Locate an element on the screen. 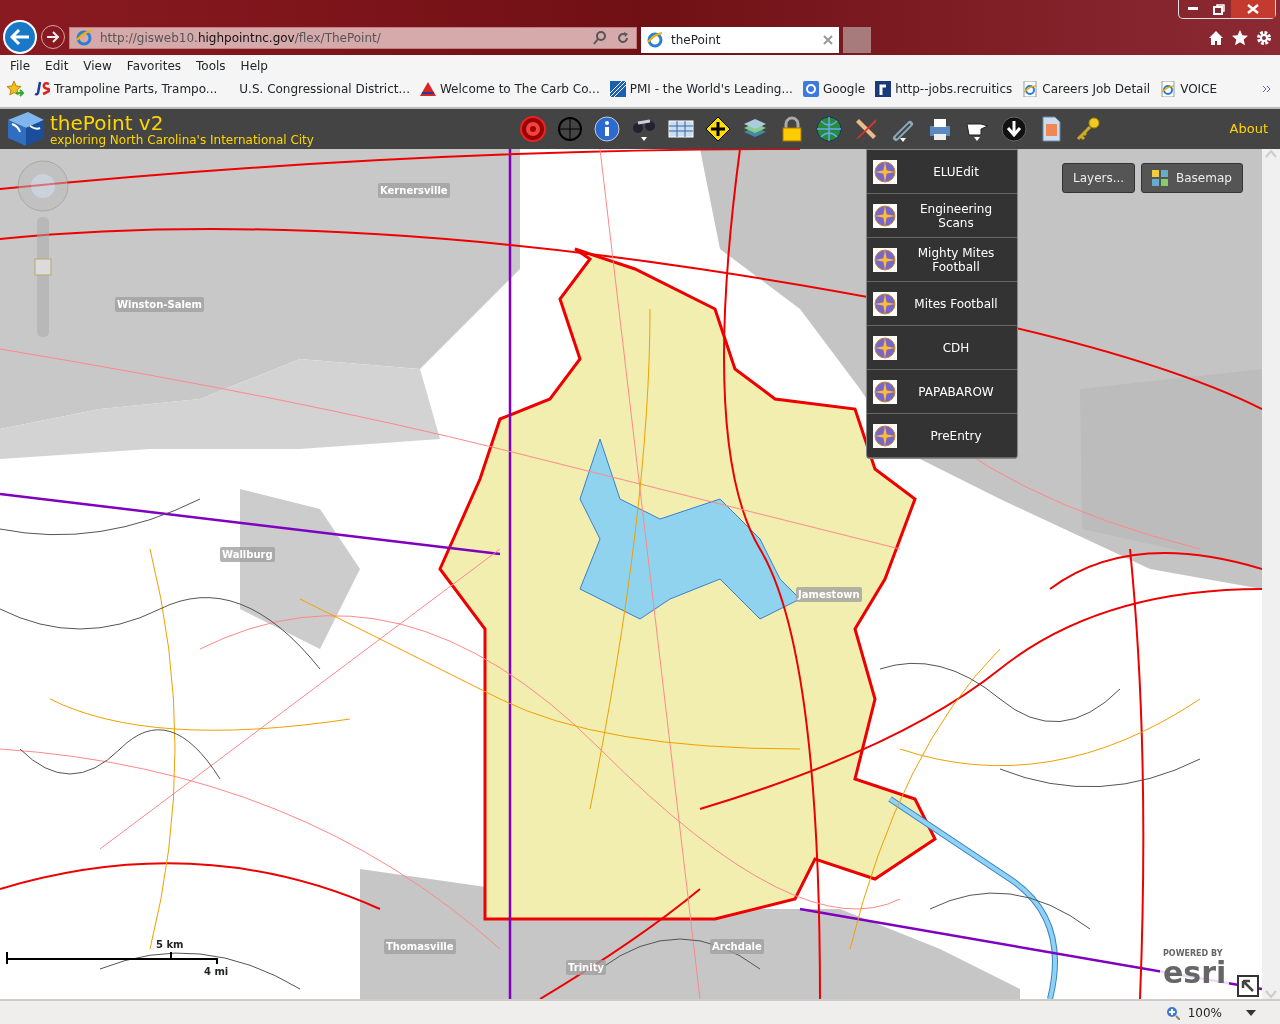  search-icon is located at coordinates (600, 38).